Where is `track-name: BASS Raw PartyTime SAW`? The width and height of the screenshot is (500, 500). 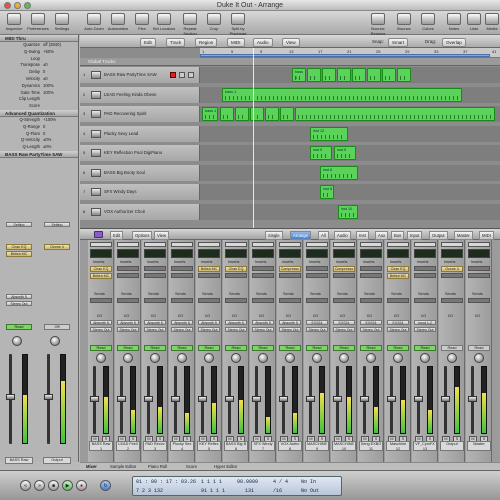 track-name: BASS Raw PartyTime SAW is located at coordinates (130, 74).